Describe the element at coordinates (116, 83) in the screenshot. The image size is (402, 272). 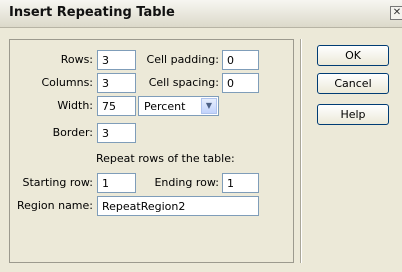
I see `columns-field` at that location.